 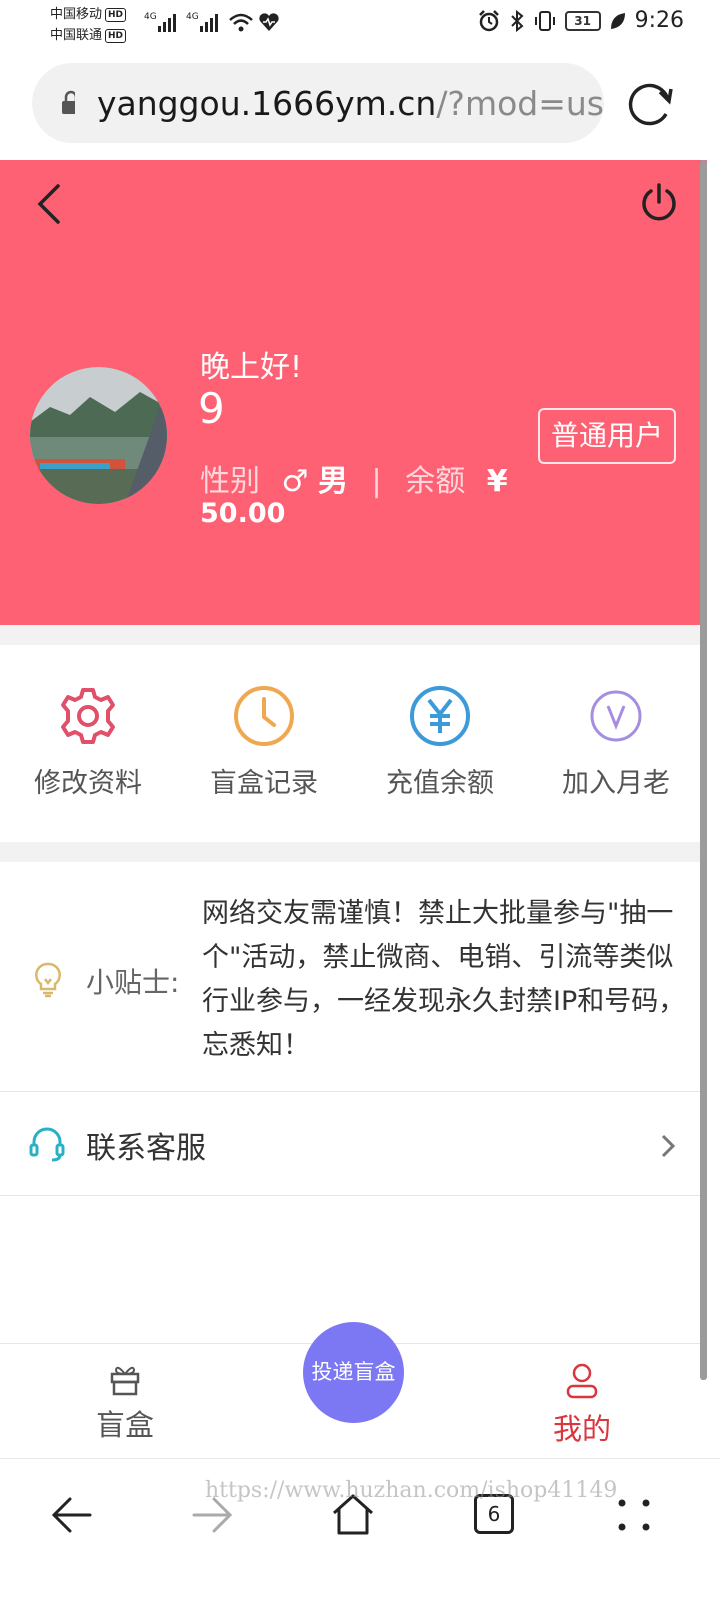 What do you see at coordinates (616, 783) in the screenshot?
I see `menu-label-join-matchmaker: 加入月老` at bounding box center [616, 783].